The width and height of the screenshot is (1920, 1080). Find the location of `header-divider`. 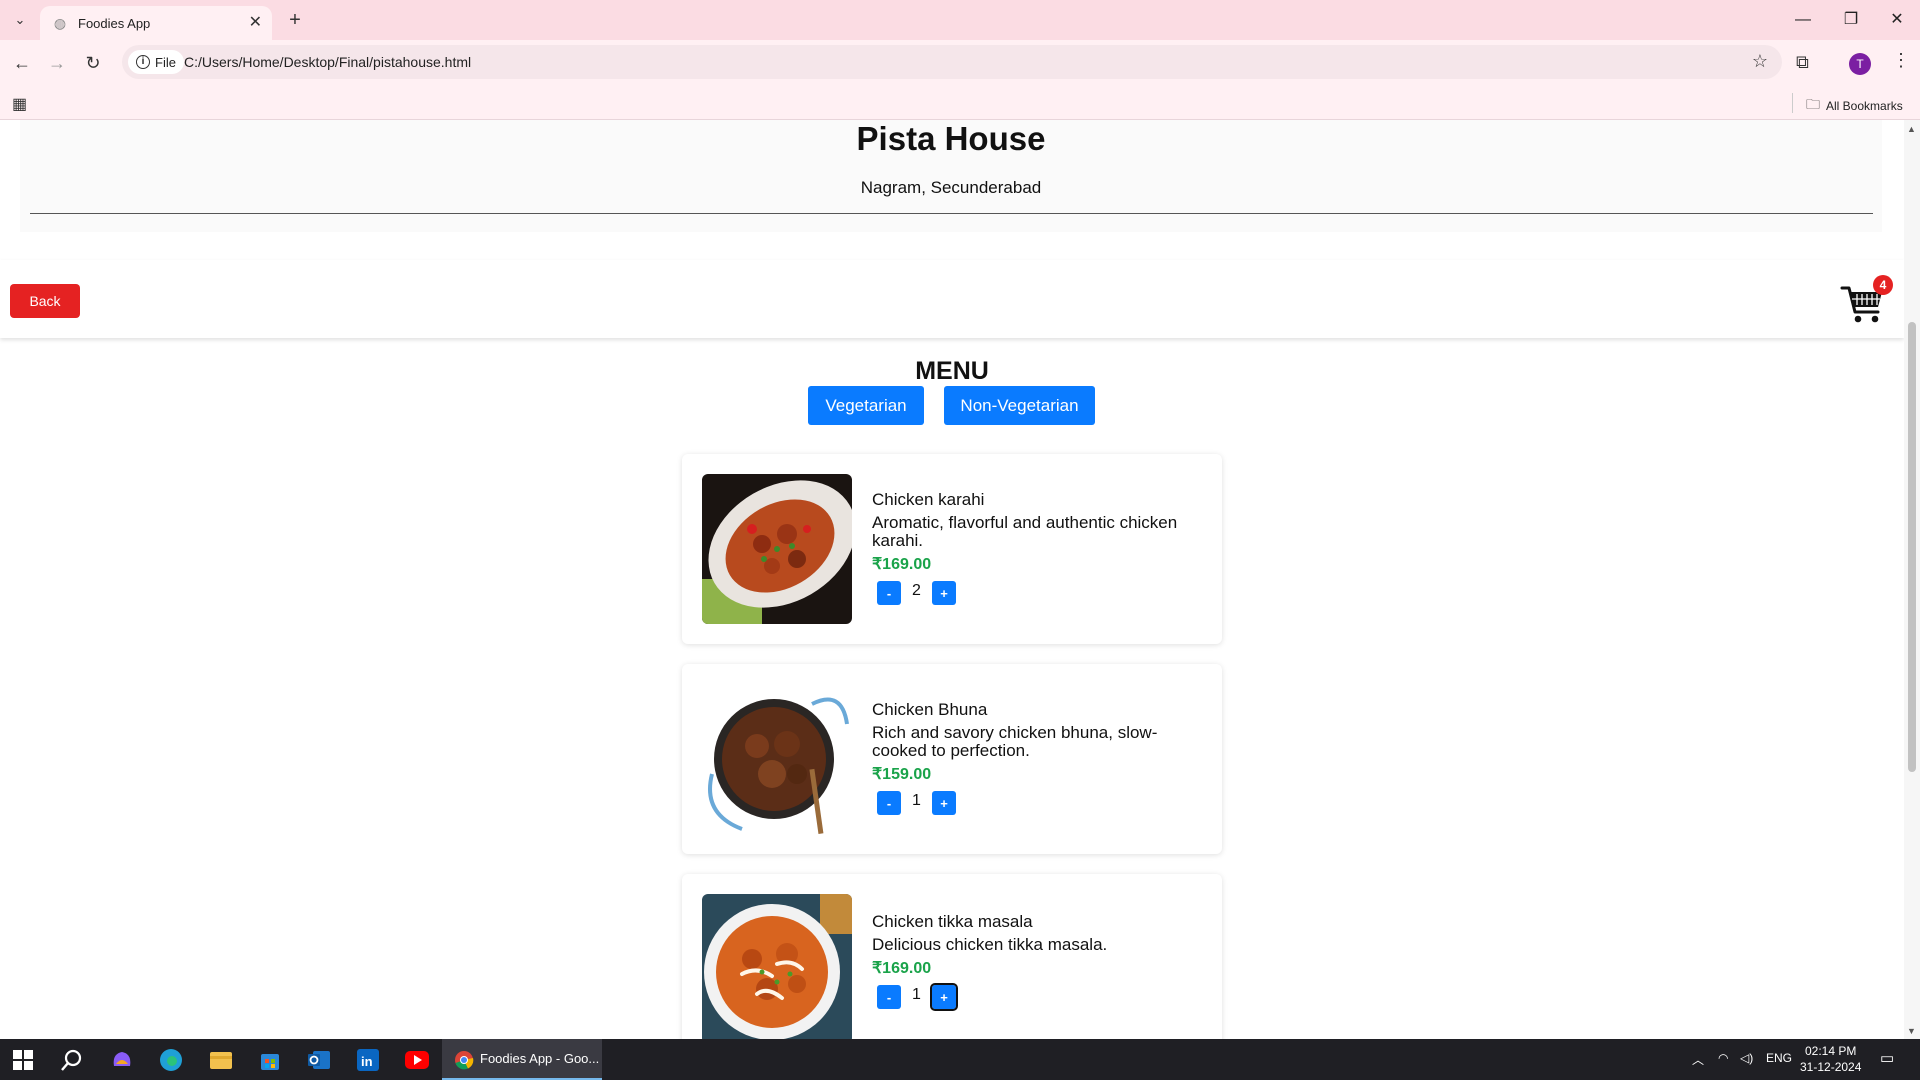

header-divider is located at coordinates (951, 213).